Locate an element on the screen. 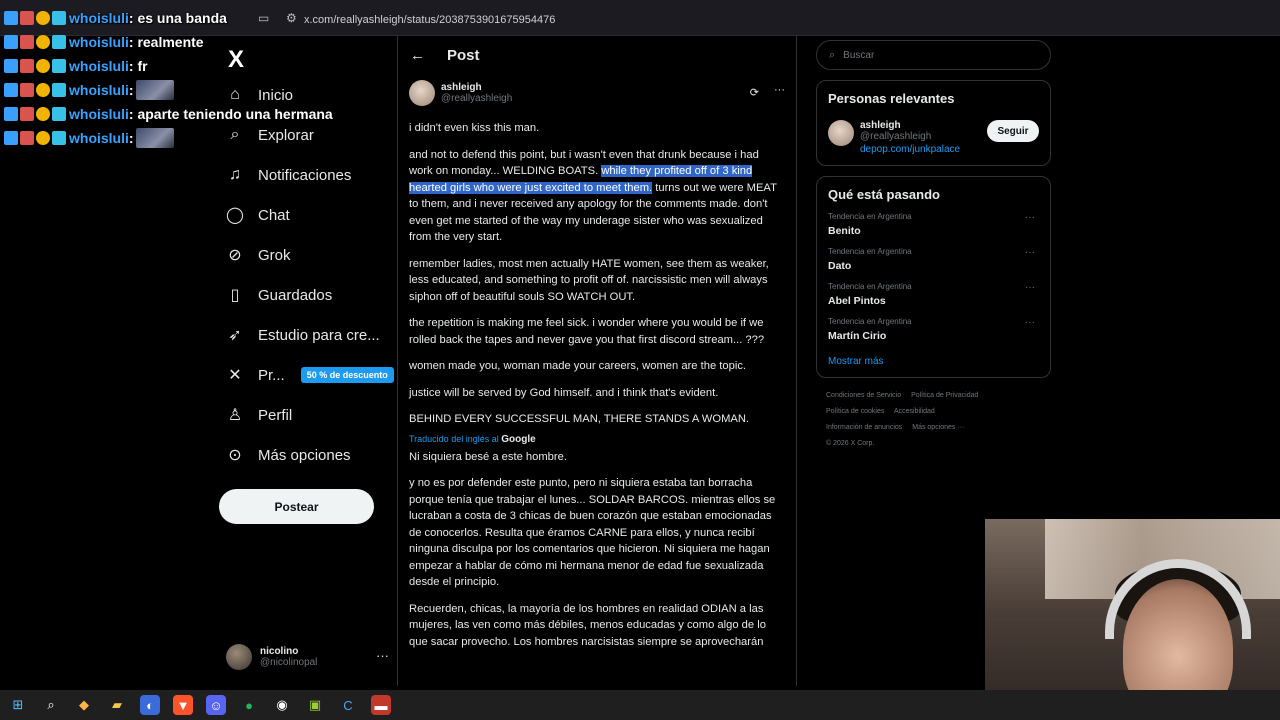 The width and height of the screenshot is (1280, 720). post-button: Postear is located at coordinates (296, 506).